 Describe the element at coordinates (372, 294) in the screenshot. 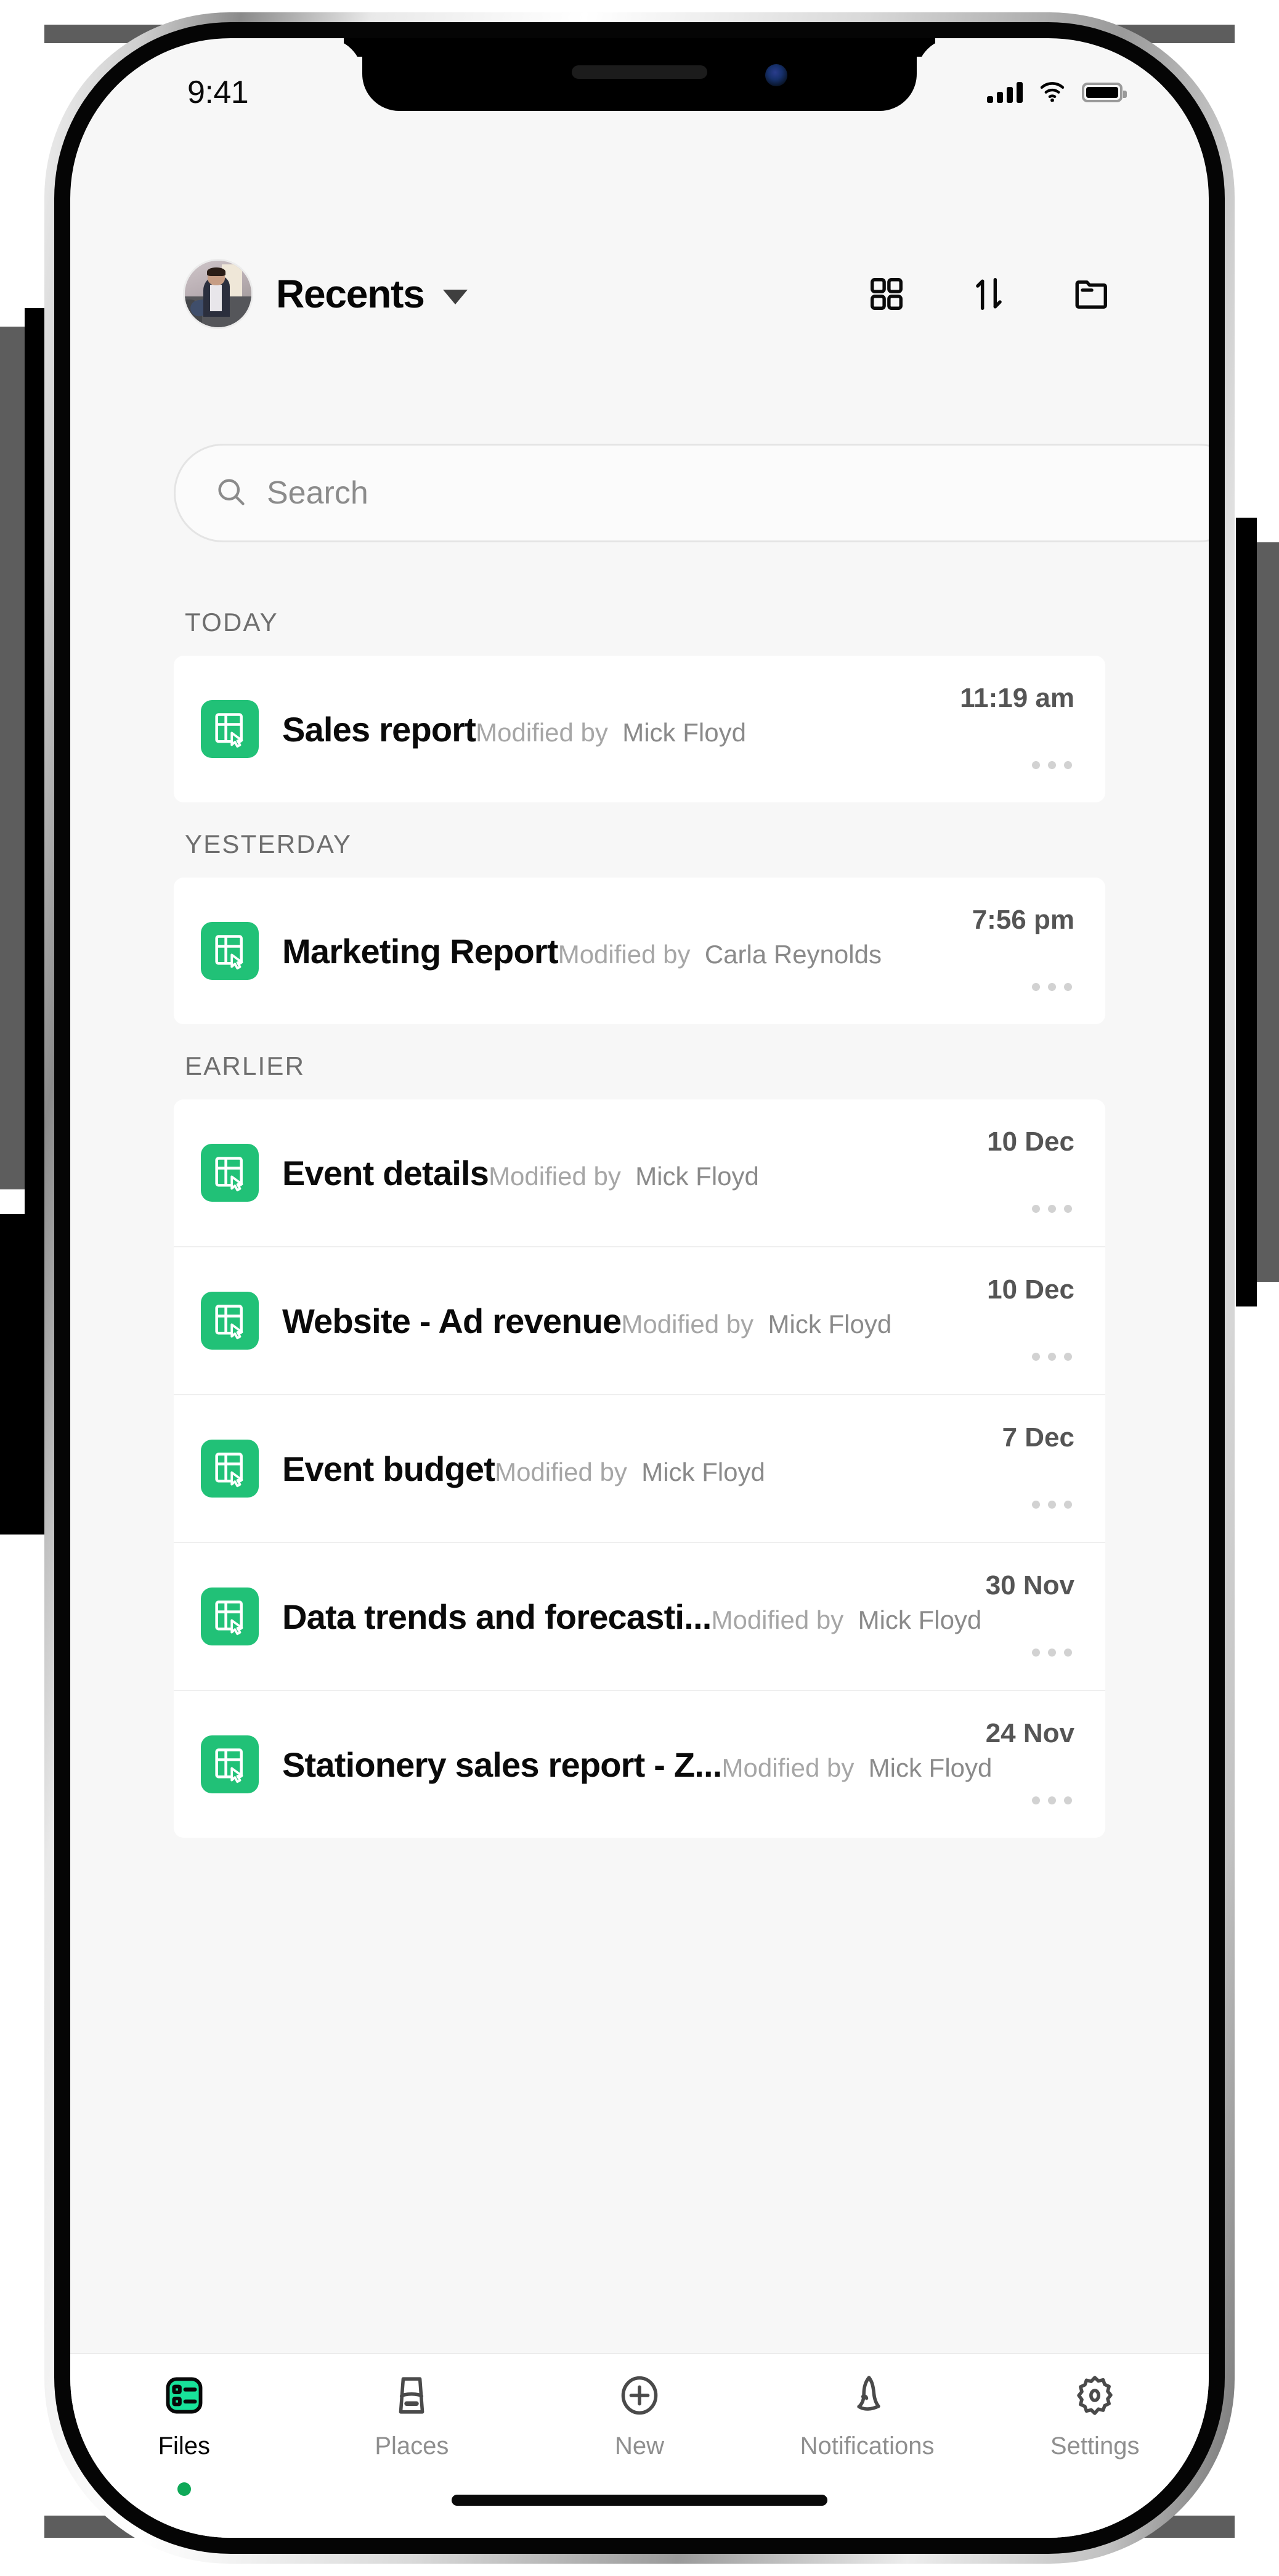

I see `page-title-dropdown: Recents` at that location.